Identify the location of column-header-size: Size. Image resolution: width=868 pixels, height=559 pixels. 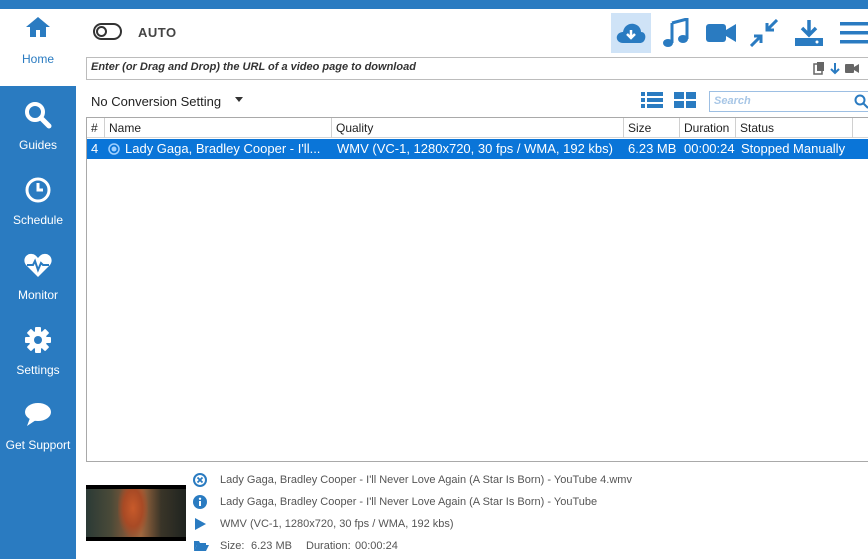
(652, 128).